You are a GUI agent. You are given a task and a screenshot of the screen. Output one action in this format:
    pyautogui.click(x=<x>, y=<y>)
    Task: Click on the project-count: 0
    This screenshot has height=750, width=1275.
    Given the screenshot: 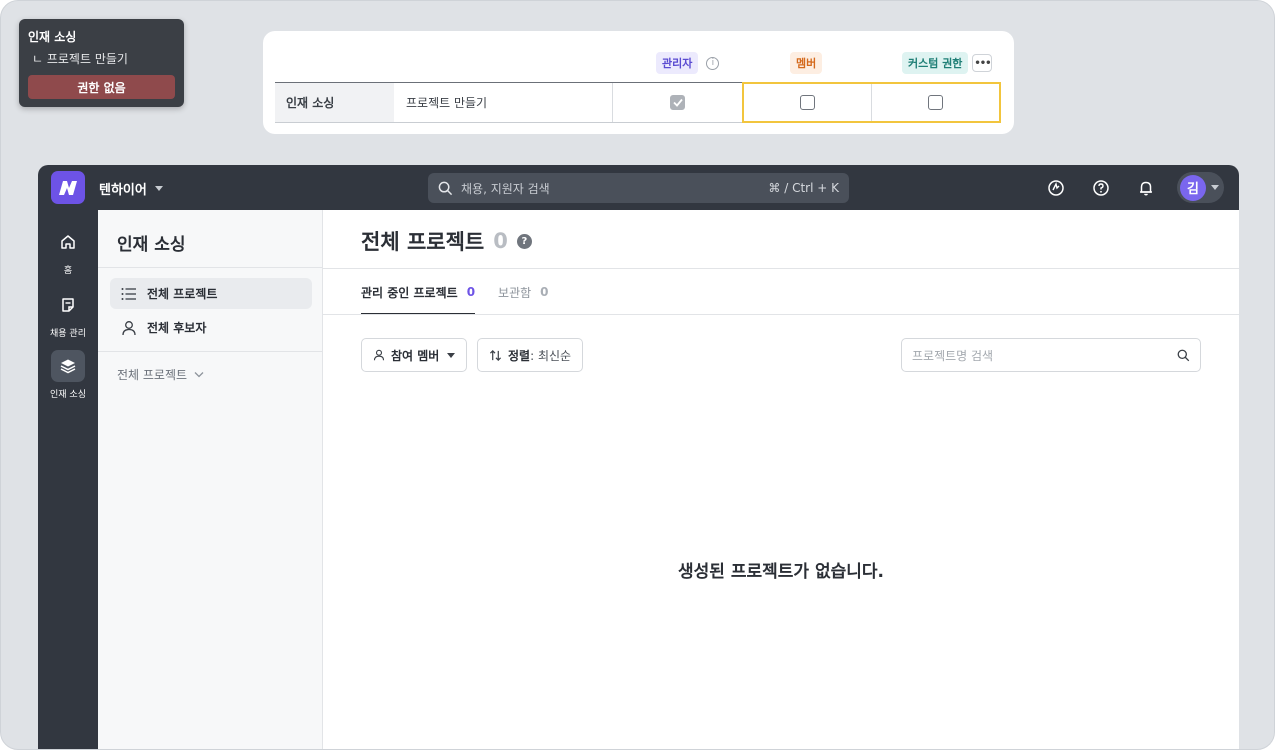 What is the action you would take?
    pyautogui.click(x=500, y=241)
    